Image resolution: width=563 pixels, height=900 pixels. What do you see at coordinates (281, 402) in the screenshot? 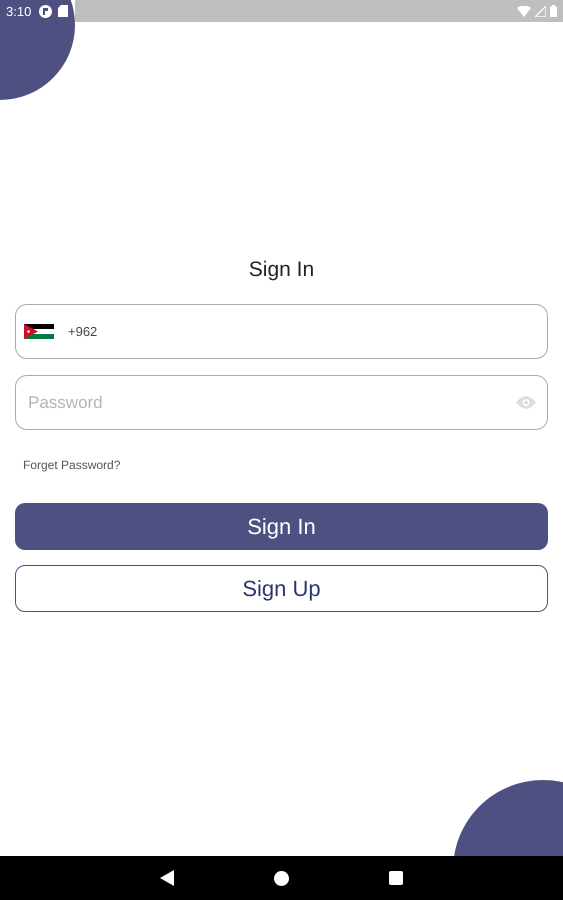
I see `password-field: Password` at bounding box center [281, 402].